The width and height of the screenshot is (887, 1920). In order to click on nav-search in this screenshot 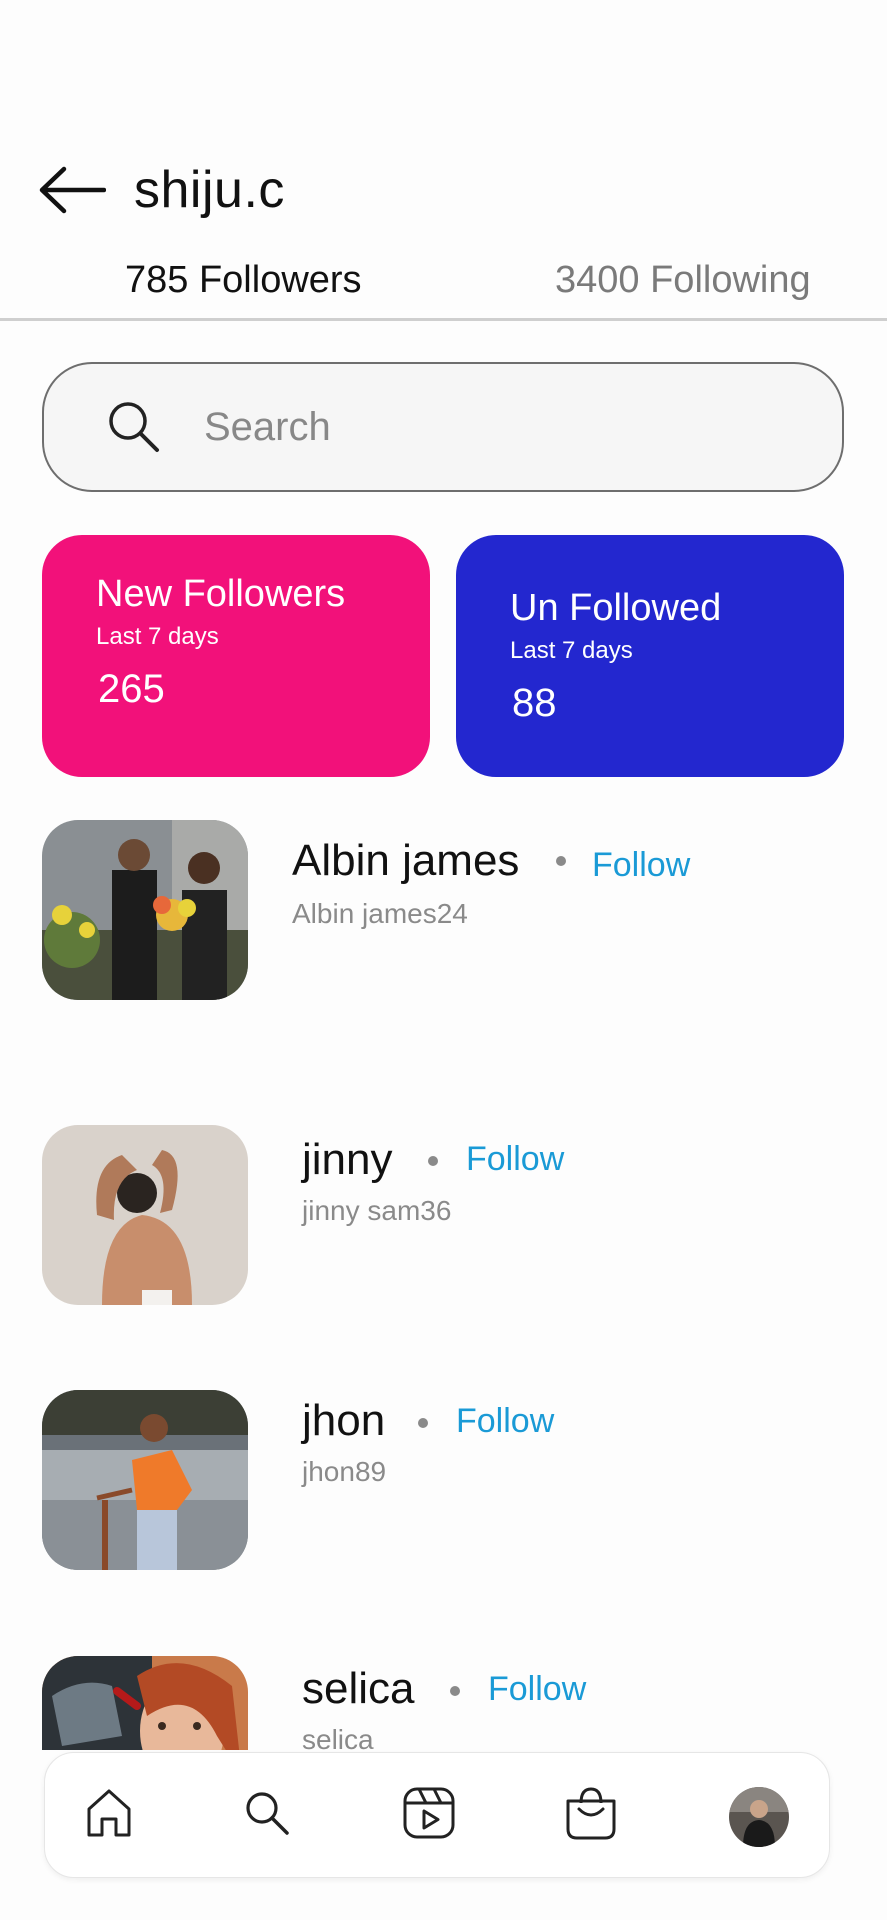, I will do `click(267, 1813)`.